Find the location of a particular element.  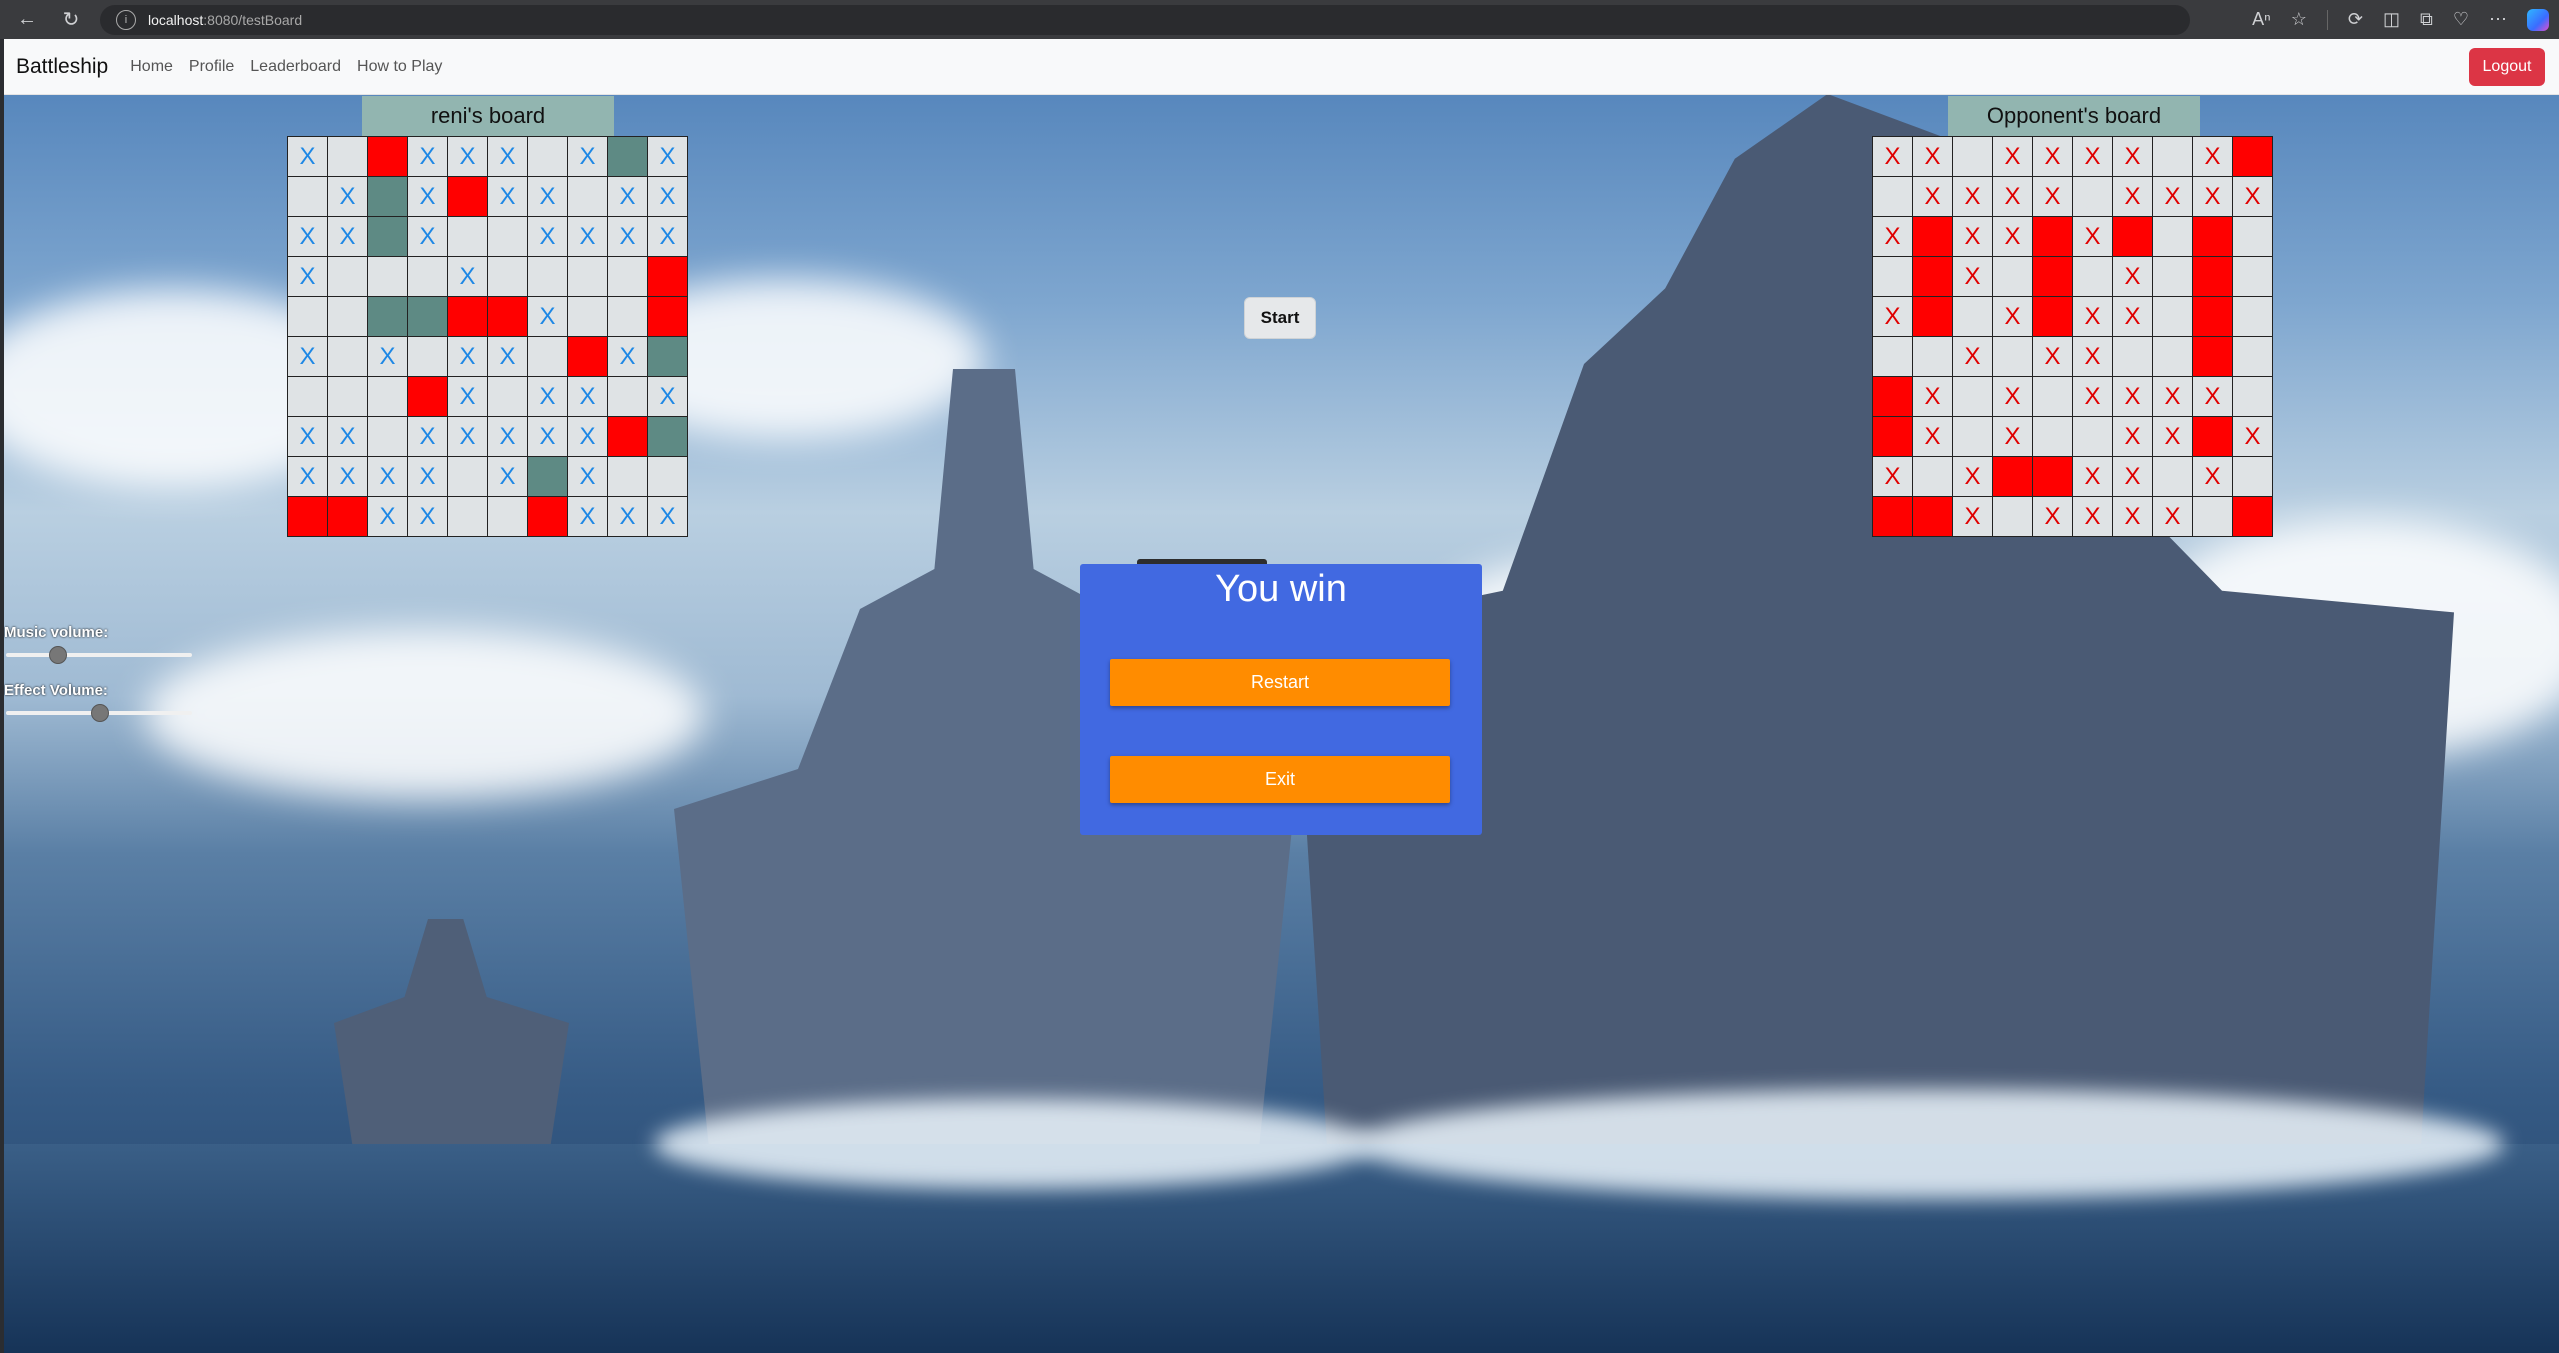

effect-volume-slider is located at coordinates (99, 713).